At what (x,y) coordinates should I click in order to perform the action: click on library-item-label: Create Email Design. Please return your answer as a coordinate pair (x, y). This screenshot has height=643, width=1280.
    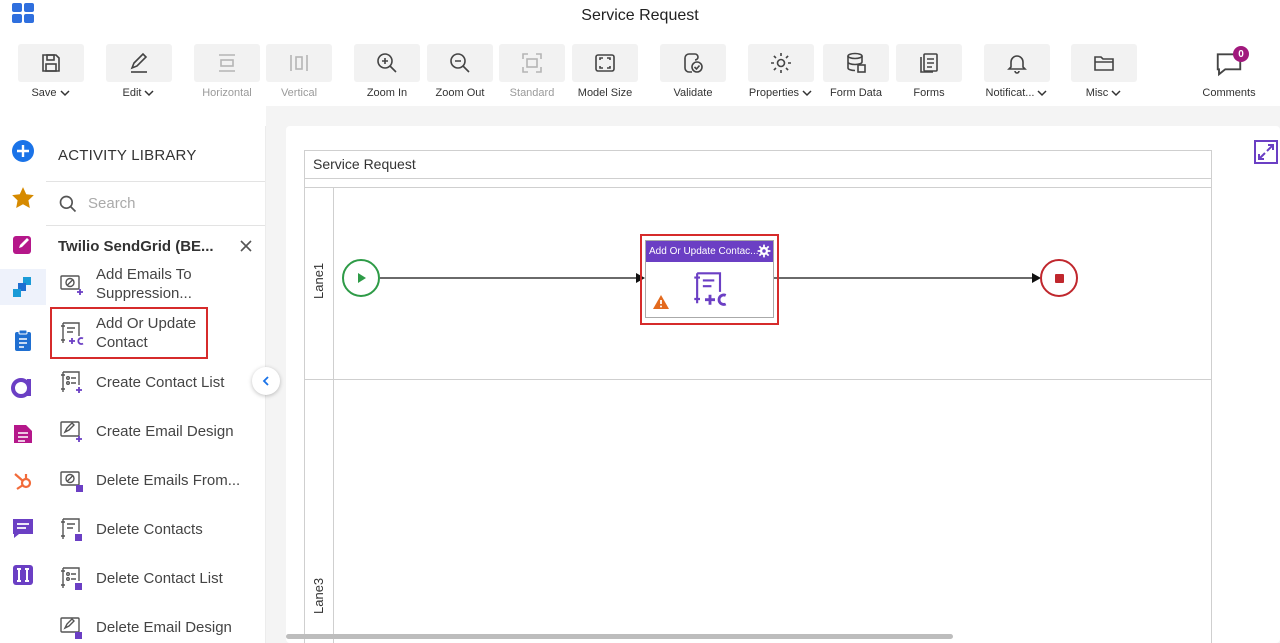
    Looking at the image, I should click on (165, 431).